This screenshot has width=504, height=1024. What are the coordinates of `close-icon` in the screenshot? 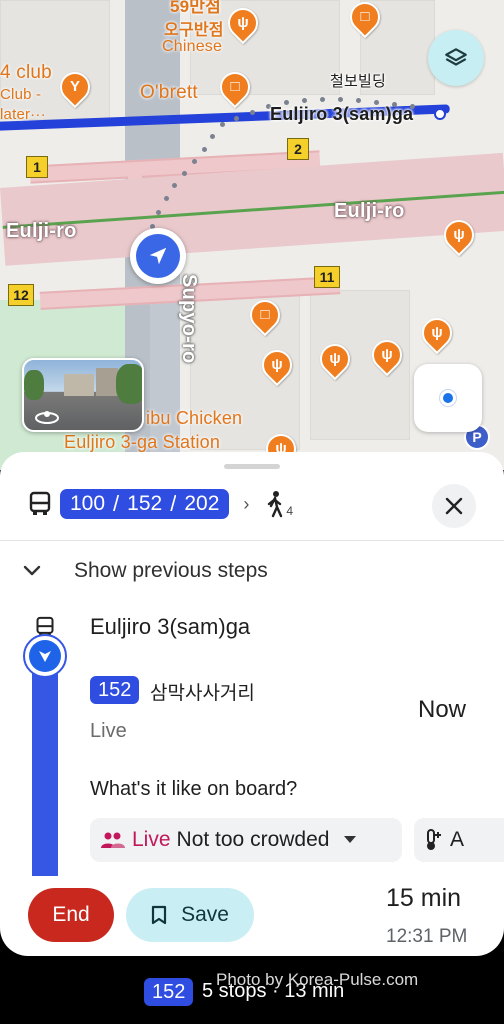 It's located at (454, 506).